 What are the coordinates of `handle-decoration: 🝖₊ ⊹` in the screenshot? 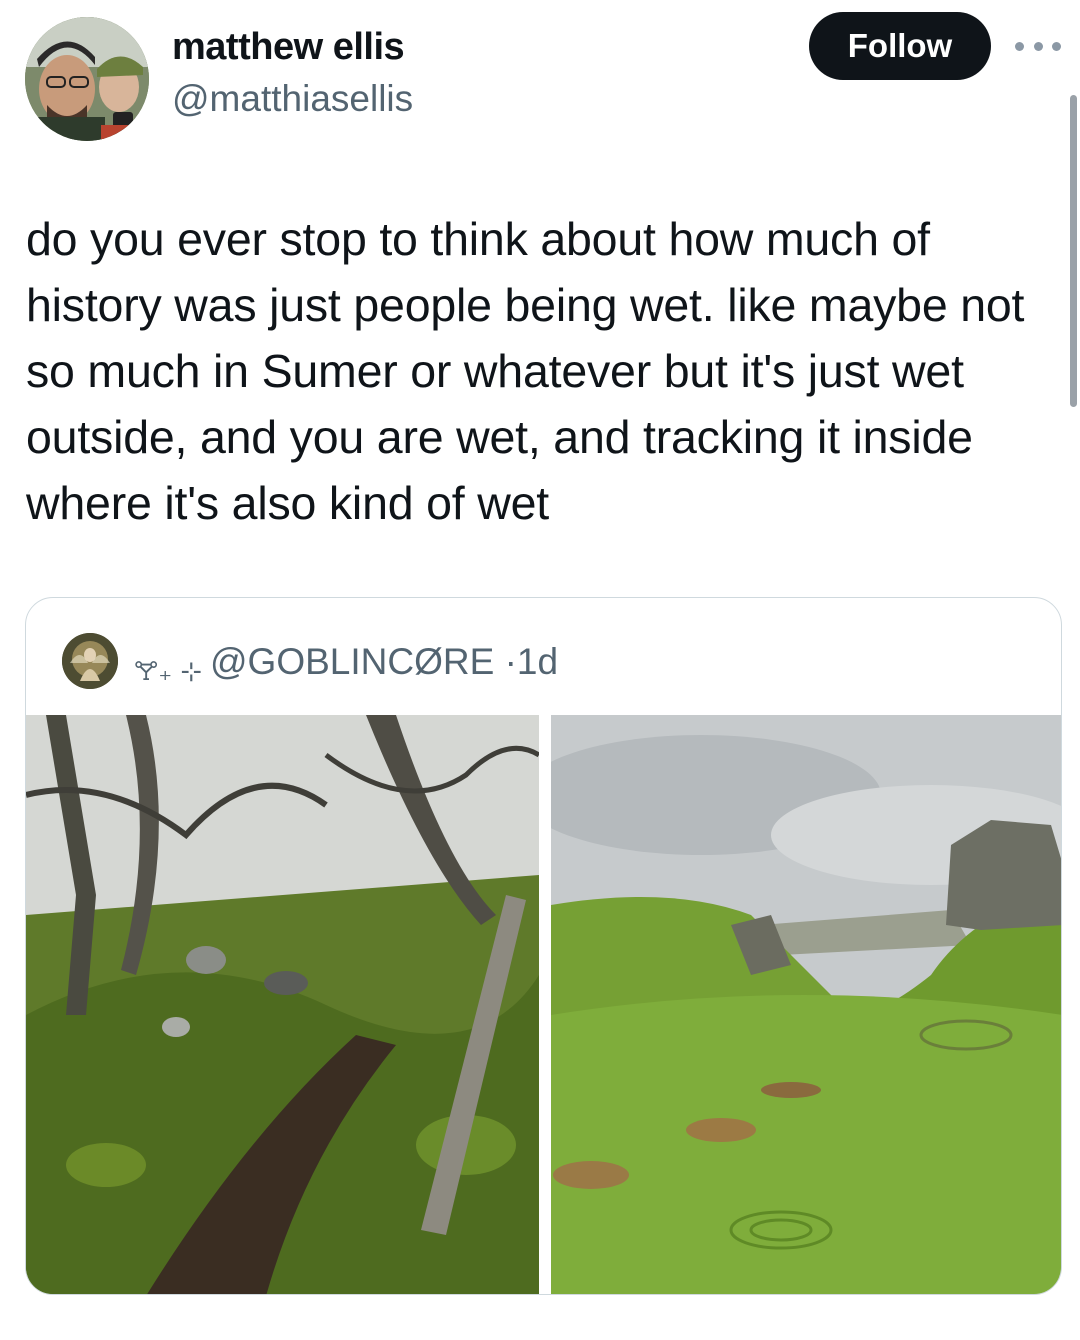 It's located at (168, 672).